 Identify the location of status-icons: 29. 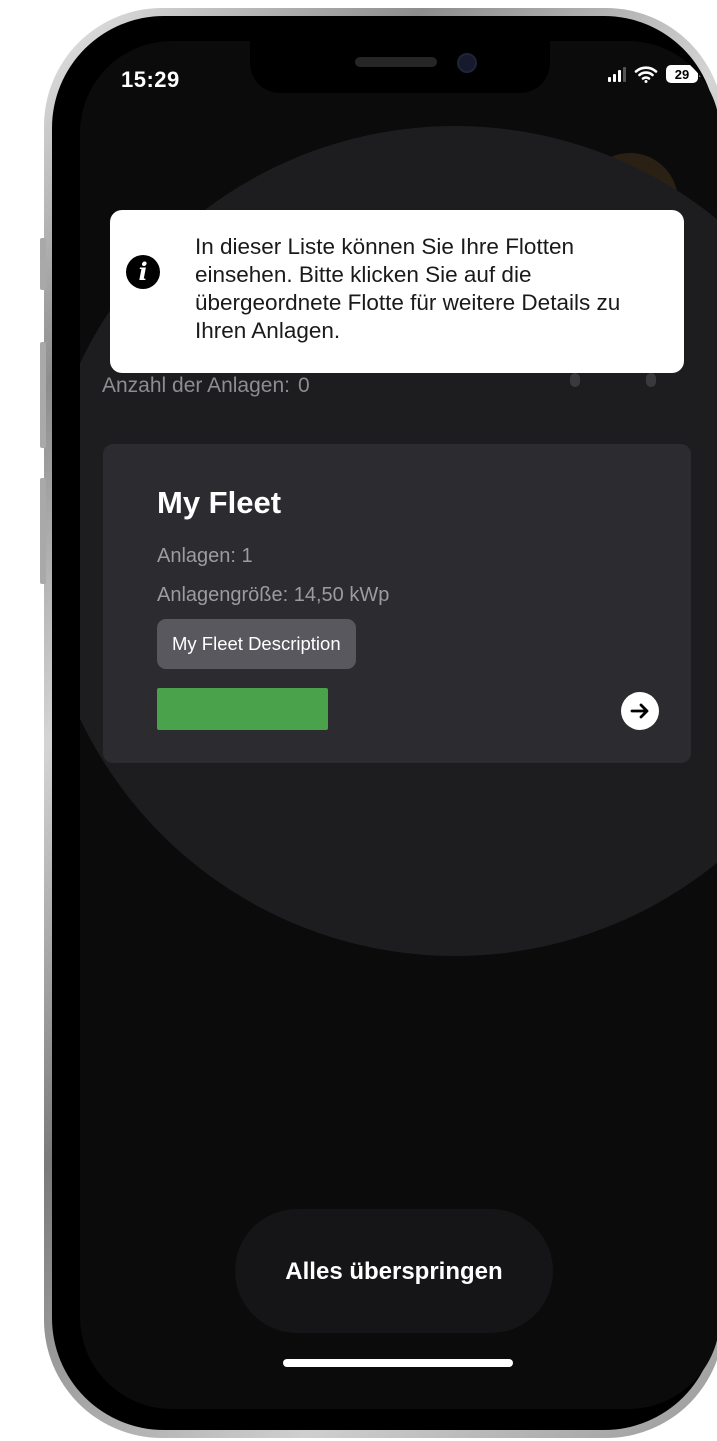
(655, 74).